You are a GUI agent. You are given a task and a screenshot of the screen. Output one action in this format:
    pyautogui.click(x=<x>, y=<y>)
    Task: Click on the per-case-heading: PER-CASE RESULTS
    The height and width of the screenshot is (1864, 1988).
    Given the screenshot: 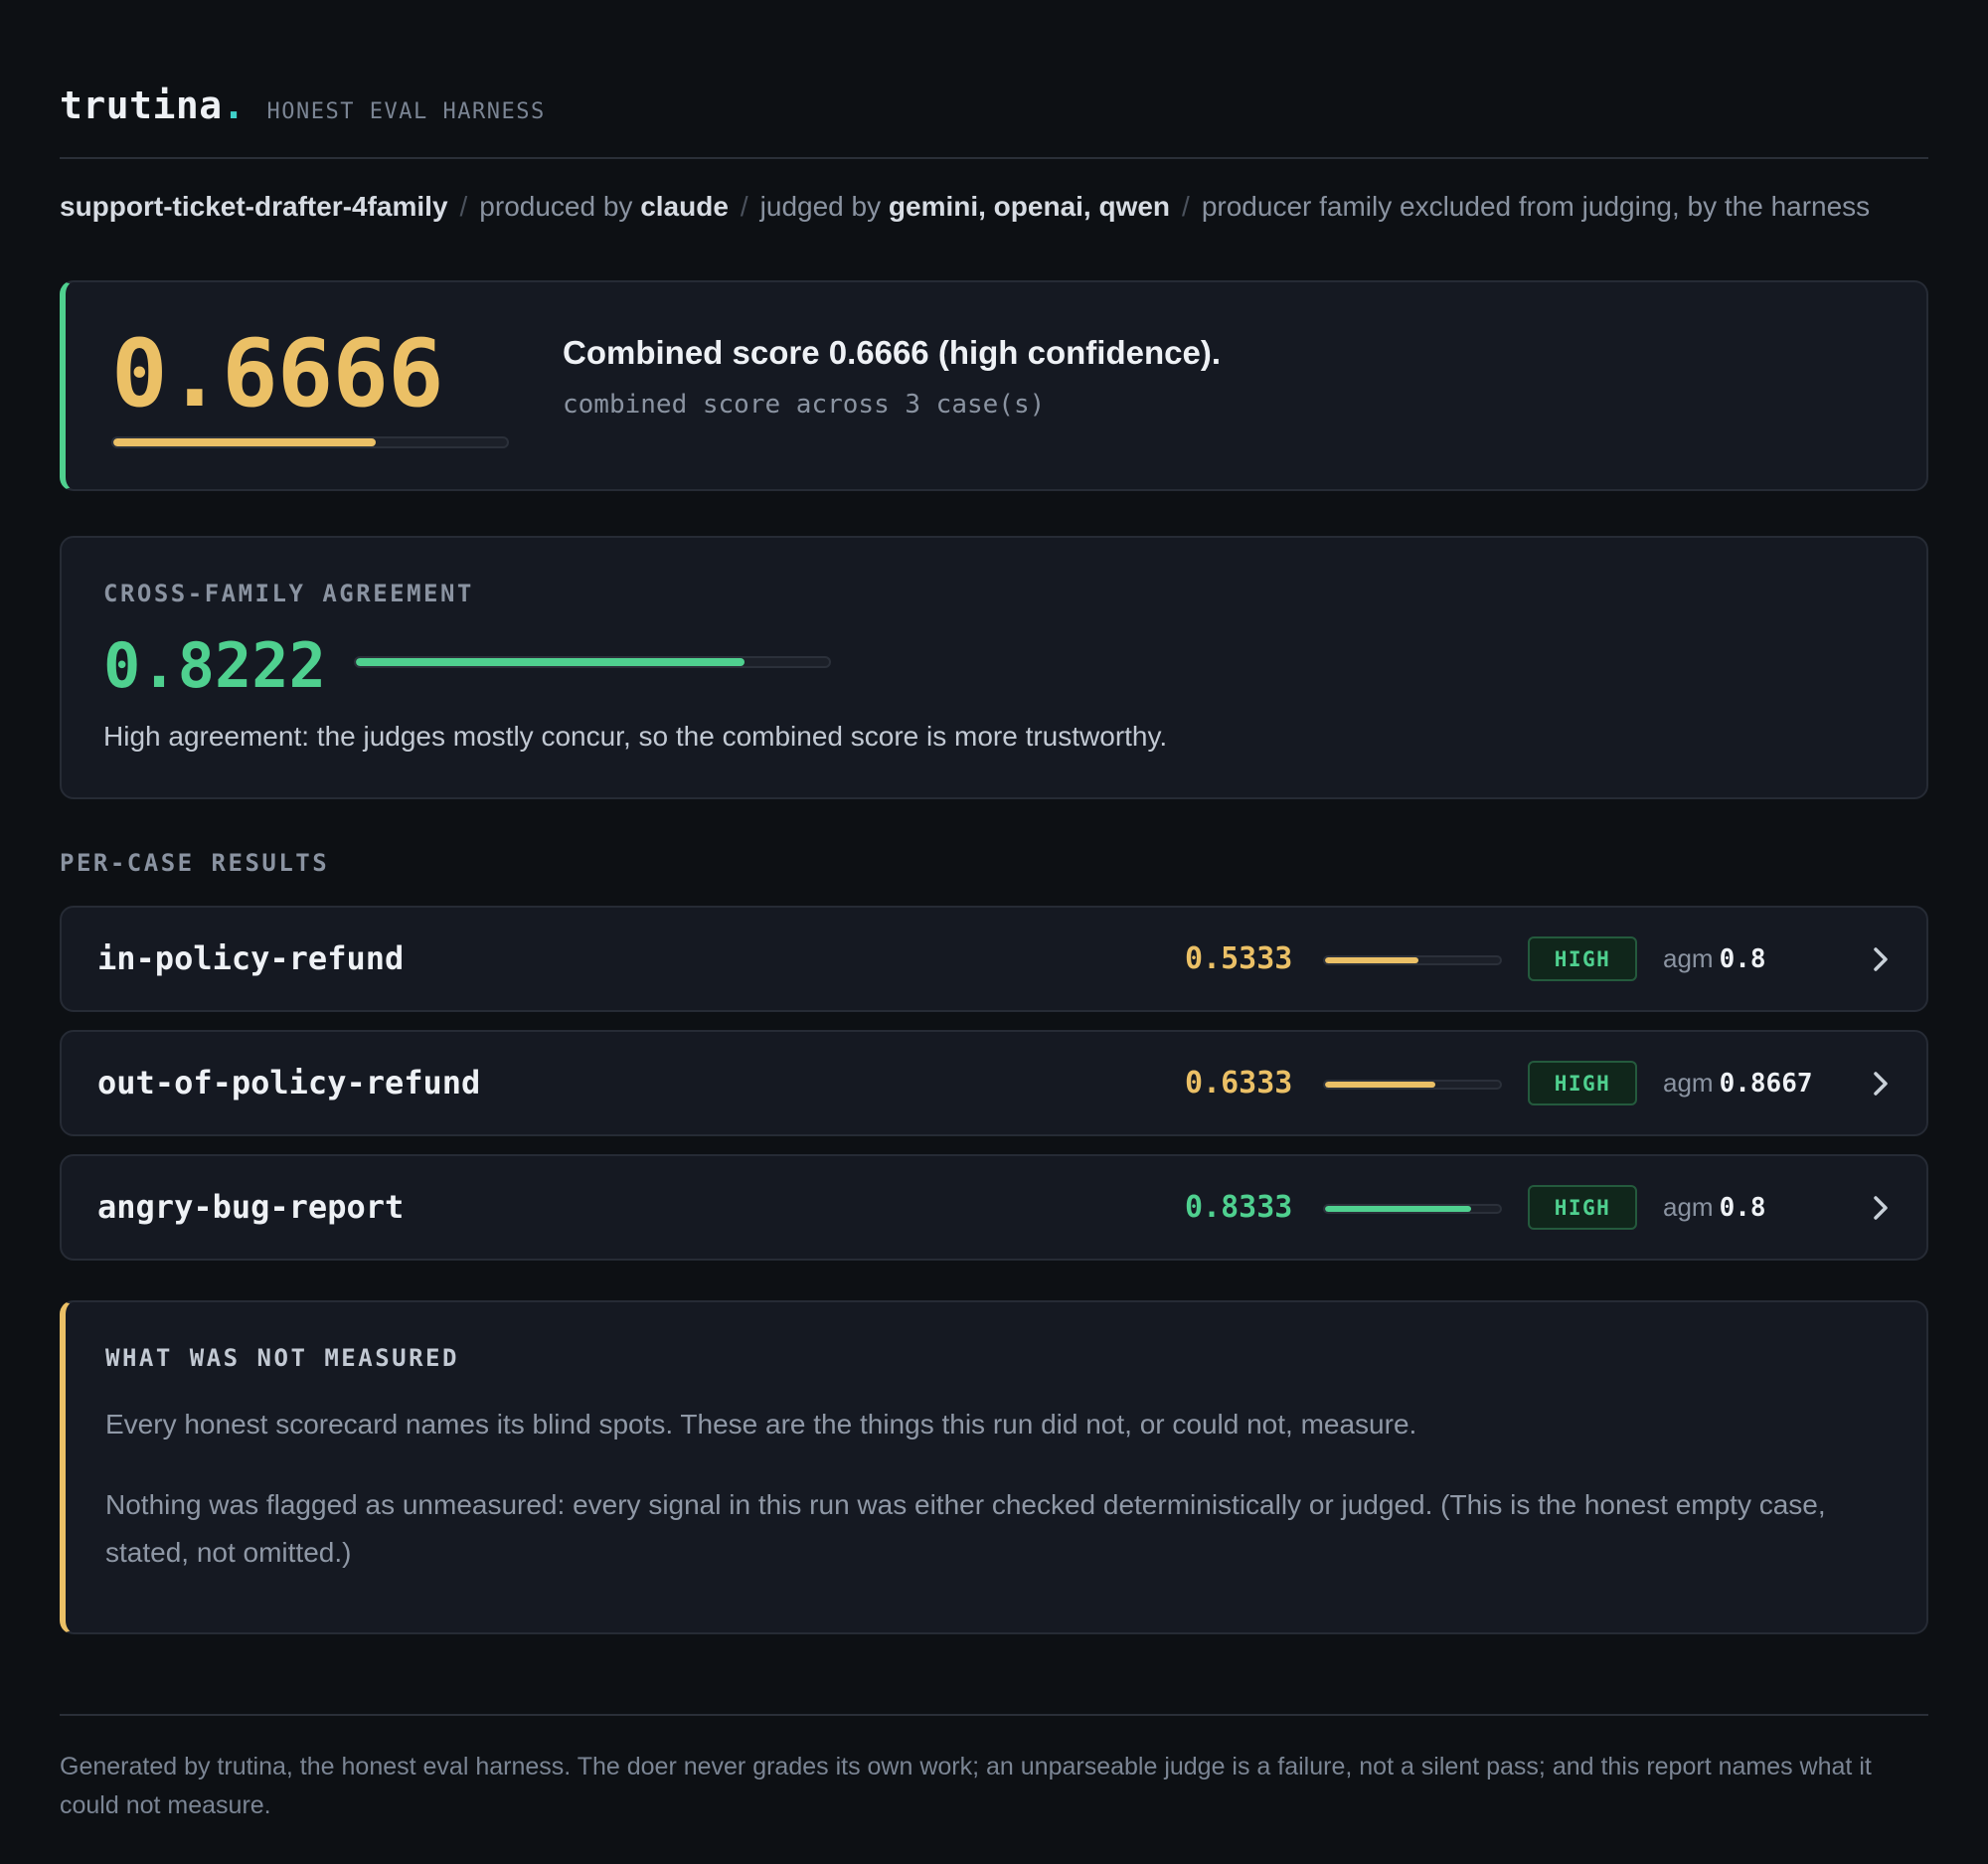 What is the action you would take?
    pyautogui.click(x=195, y=863)
    